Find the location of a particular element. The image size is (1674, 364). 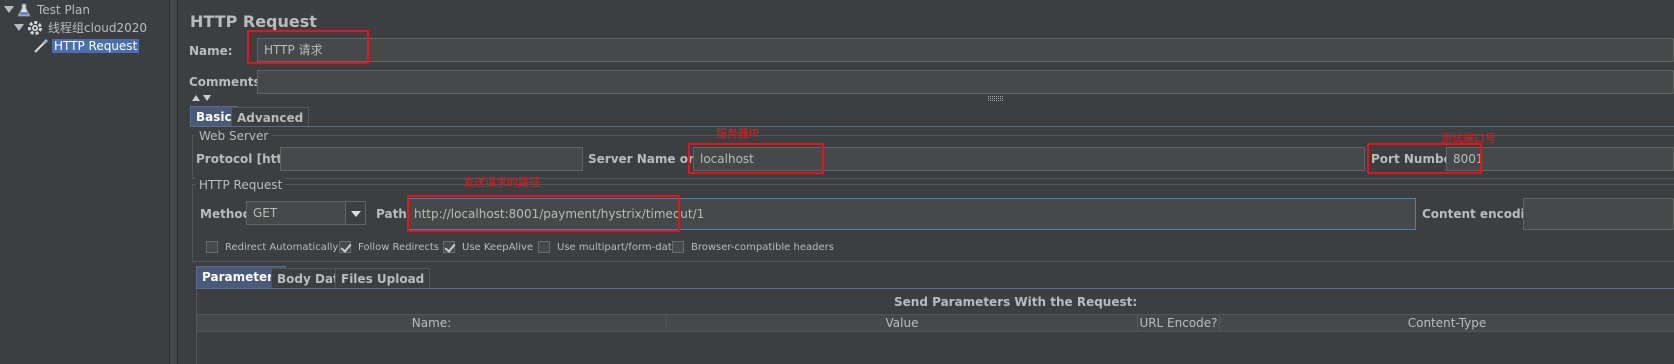

tab-advanced: Advanced is located at coordinates (270, 117).